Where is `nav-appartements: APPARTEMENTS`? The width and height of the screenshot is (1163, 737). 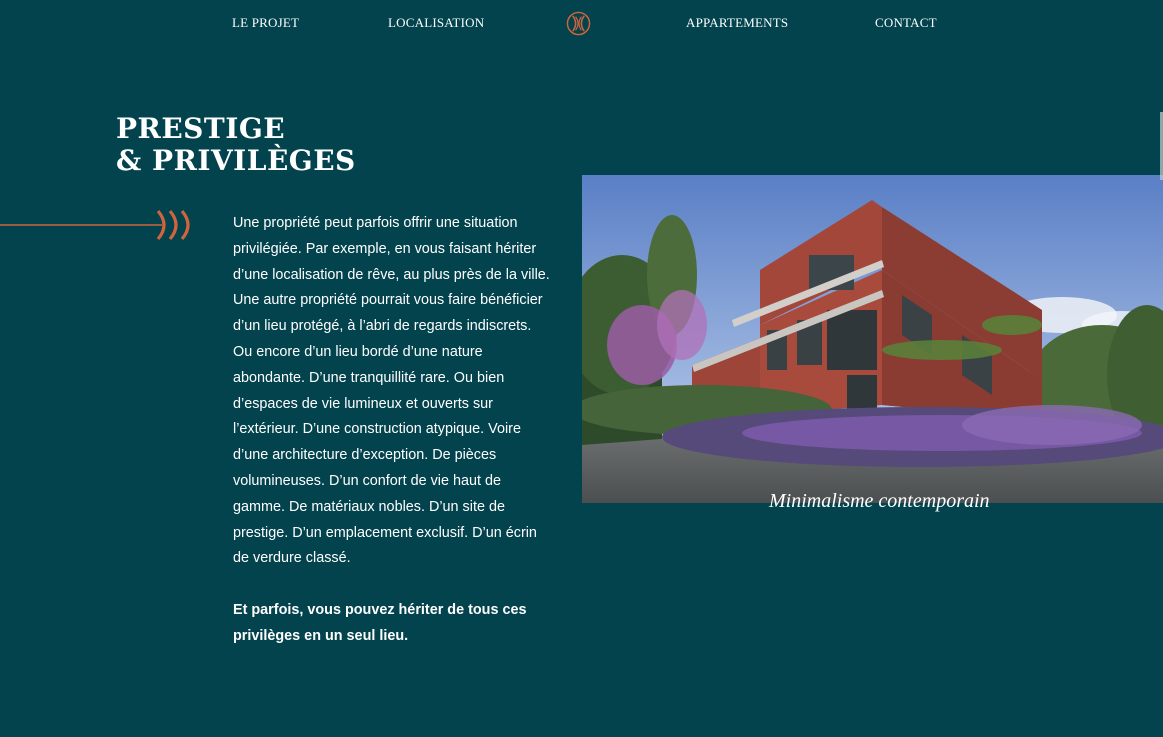 nav-appartements: APPARTEMENTS is located at coordinates (737, 23).